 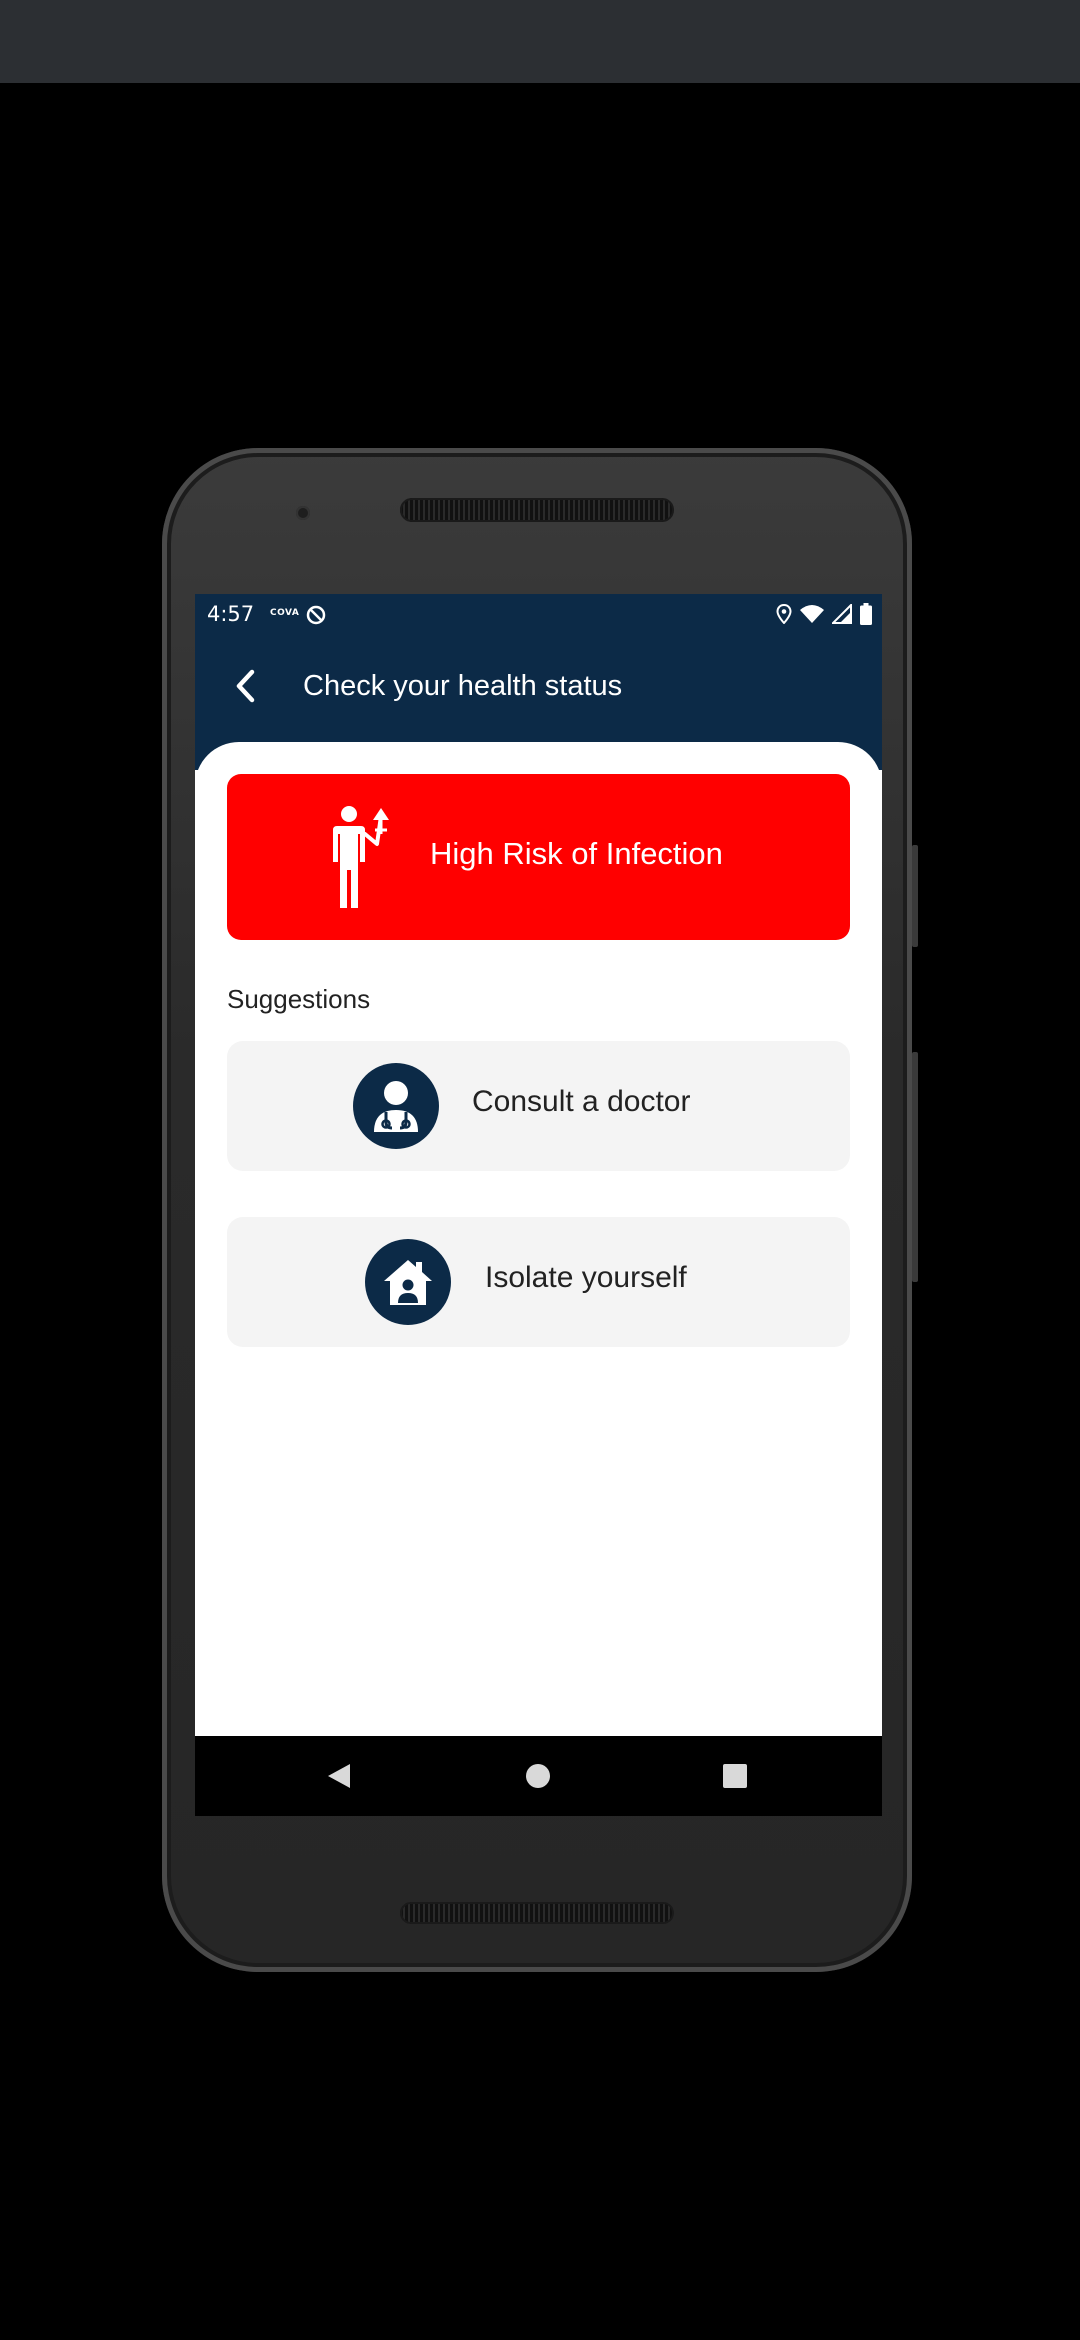 I want to click on nav-recents-button, so click(x=735, y=1776).